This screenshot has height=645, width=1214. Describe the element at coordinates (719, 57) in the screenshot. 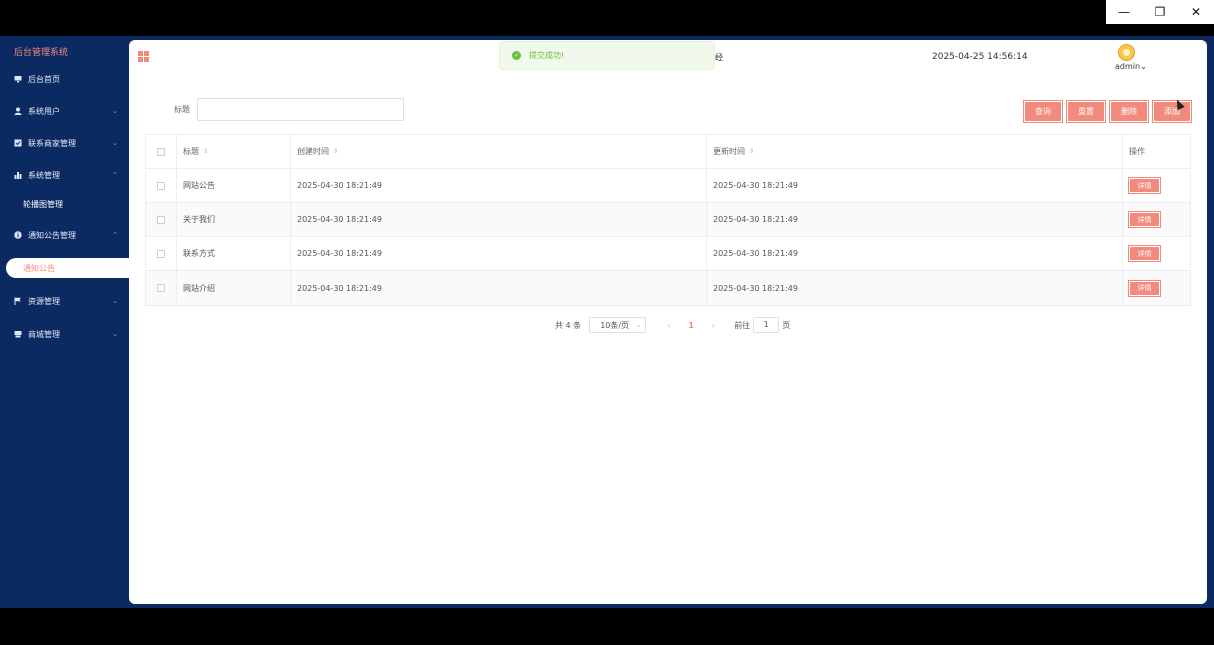

I see `header-partial-text: 经` at that location.